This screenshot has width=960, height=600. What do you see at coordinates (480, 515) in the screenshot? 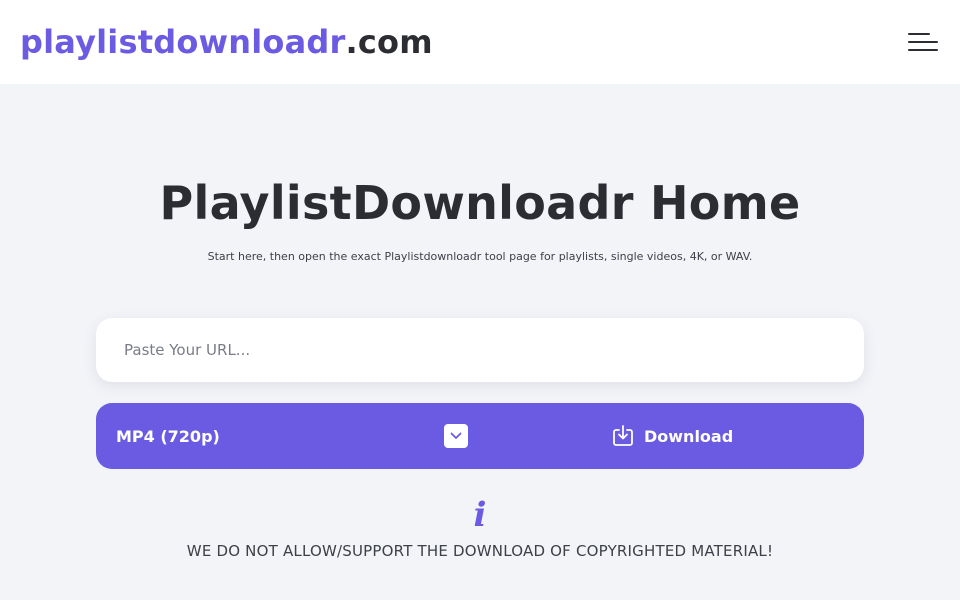
I see `info-icon: i` at bounding box center [480, 515].